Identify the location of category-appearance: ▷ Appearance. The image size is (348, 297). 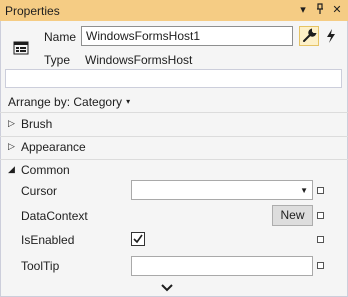
(174, 148).